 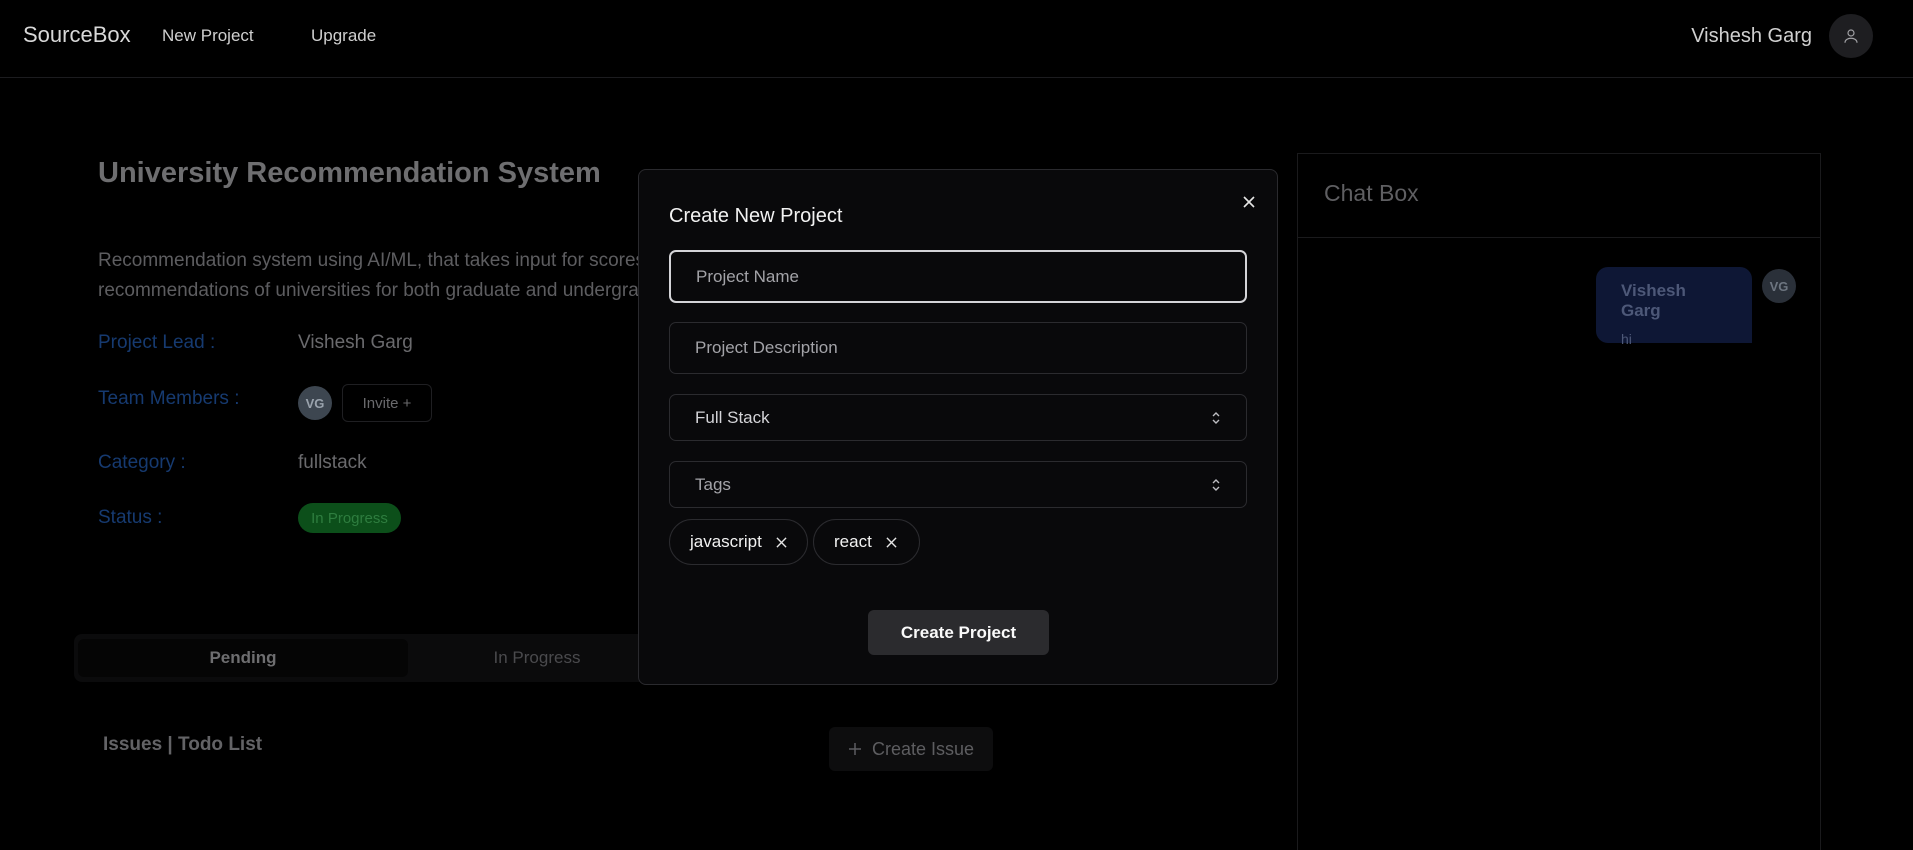 I want to click on tag-chip: javascript, so click(x=738, y=542).